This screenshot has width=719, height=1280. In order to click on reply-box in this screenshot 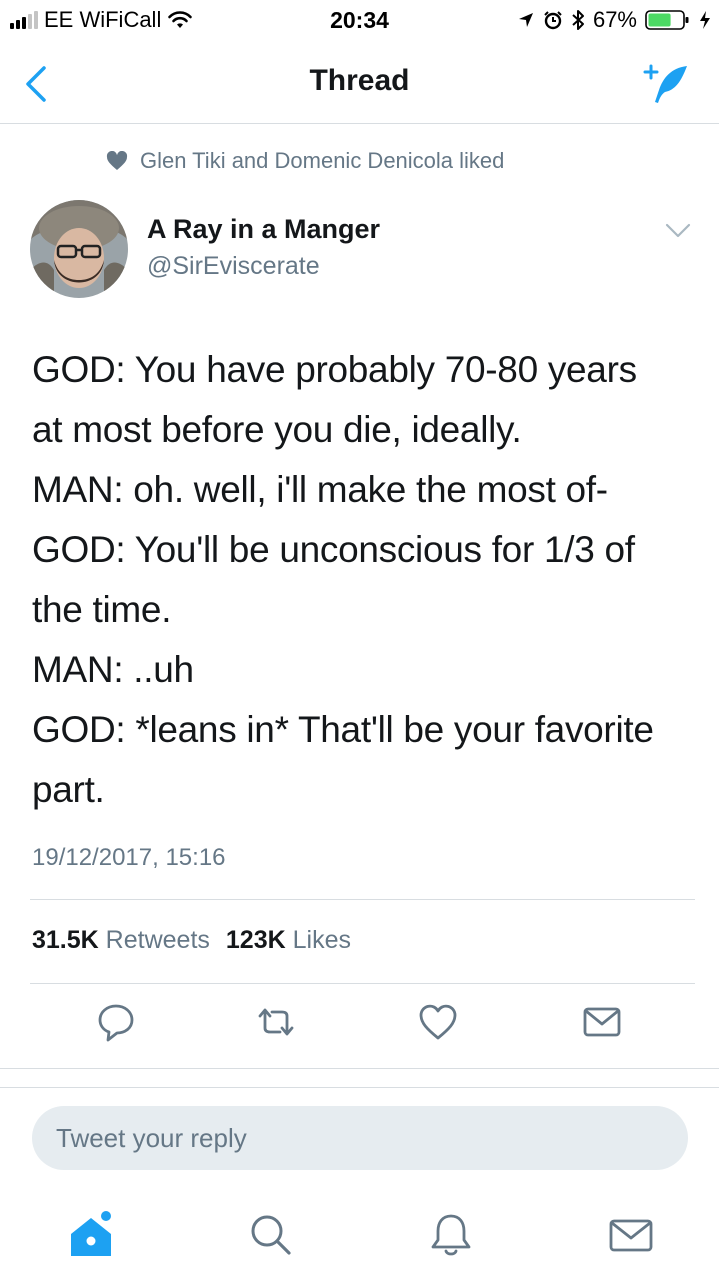, I will do `click(360, 1138)`.